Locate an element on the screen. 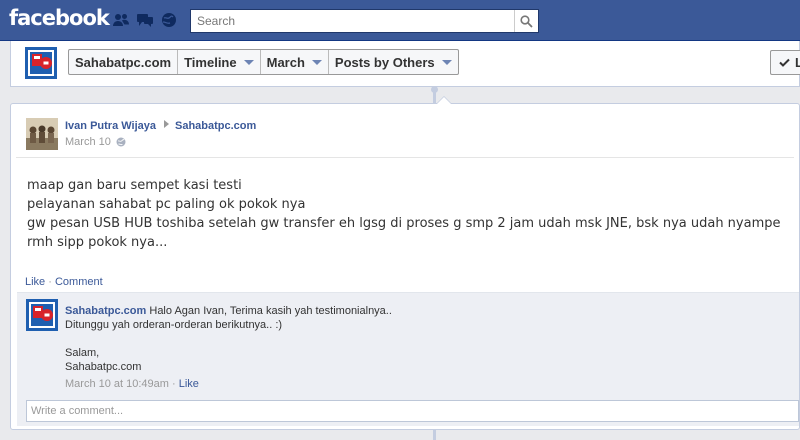 The width and height of the screenshot is (800, 440). comment-box is located at coordinates (412, 411).